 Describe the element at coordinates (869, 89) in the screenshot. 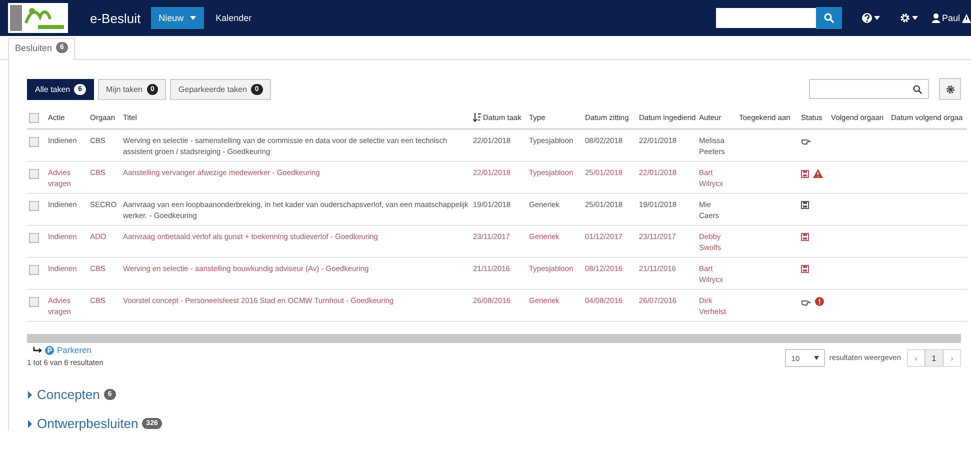

I see `table-search-field` at that location.